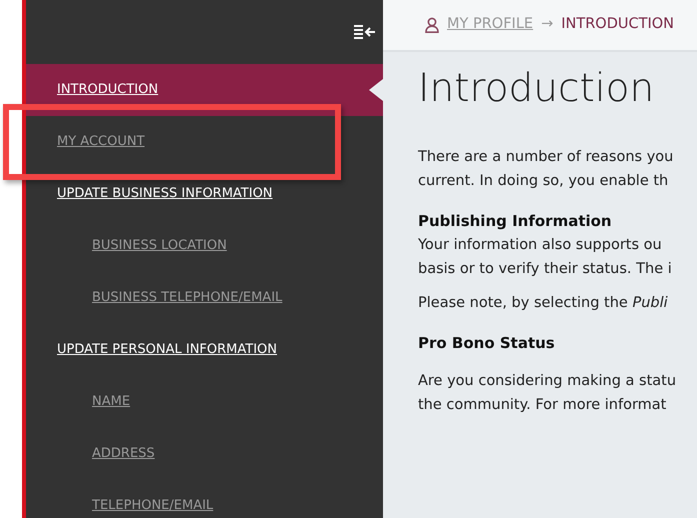 This screenshot has height=518, width=697. Describe the element at coordinates (487, 343) in the screenshot. I see `section-heading: Pro Bono Status` at that location.